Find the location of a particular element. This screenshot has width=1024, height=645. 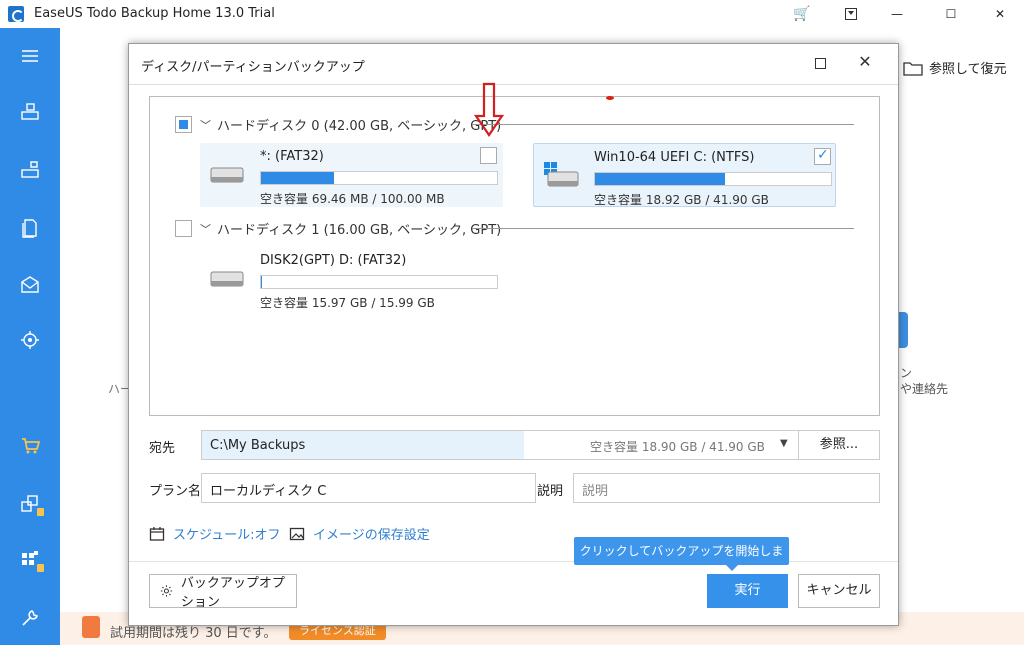

destination-select: C:\My Backups 空き容量 18.90 GB / 41.90 GB ▼ is located at coordinates (500, 445).